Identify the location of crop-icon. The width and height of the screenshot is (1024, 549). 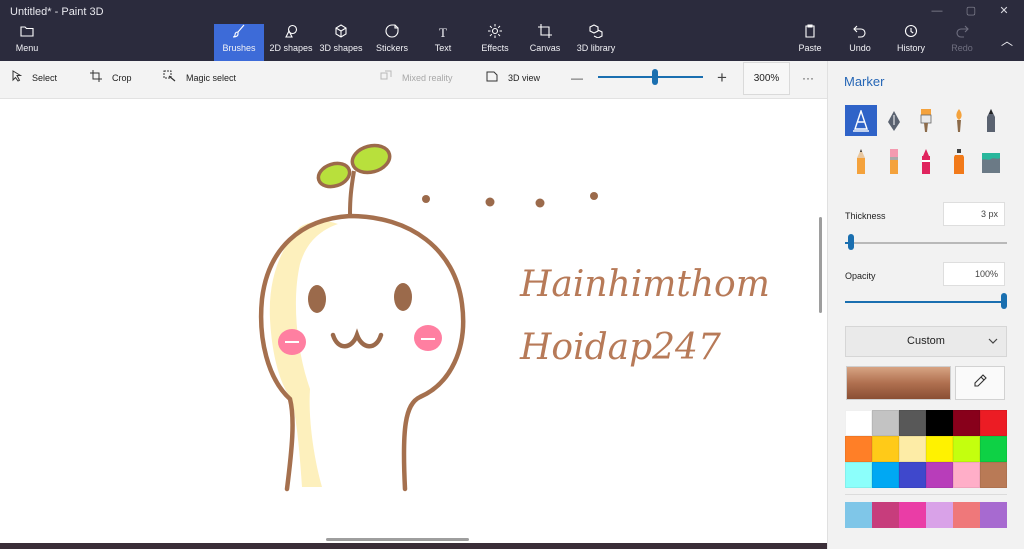
(96, 78).